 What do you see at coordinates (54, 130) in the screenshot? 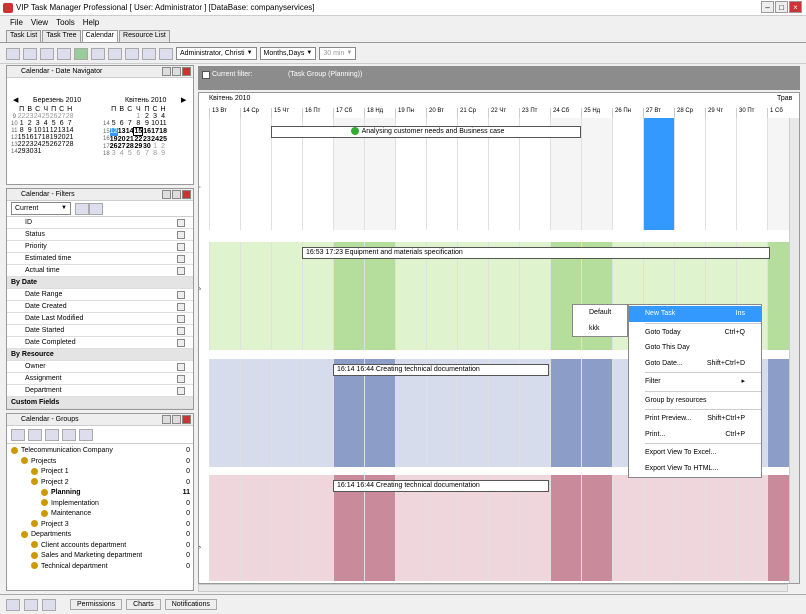
I see `calendar-day: 12` at bounding box center [54, 130].